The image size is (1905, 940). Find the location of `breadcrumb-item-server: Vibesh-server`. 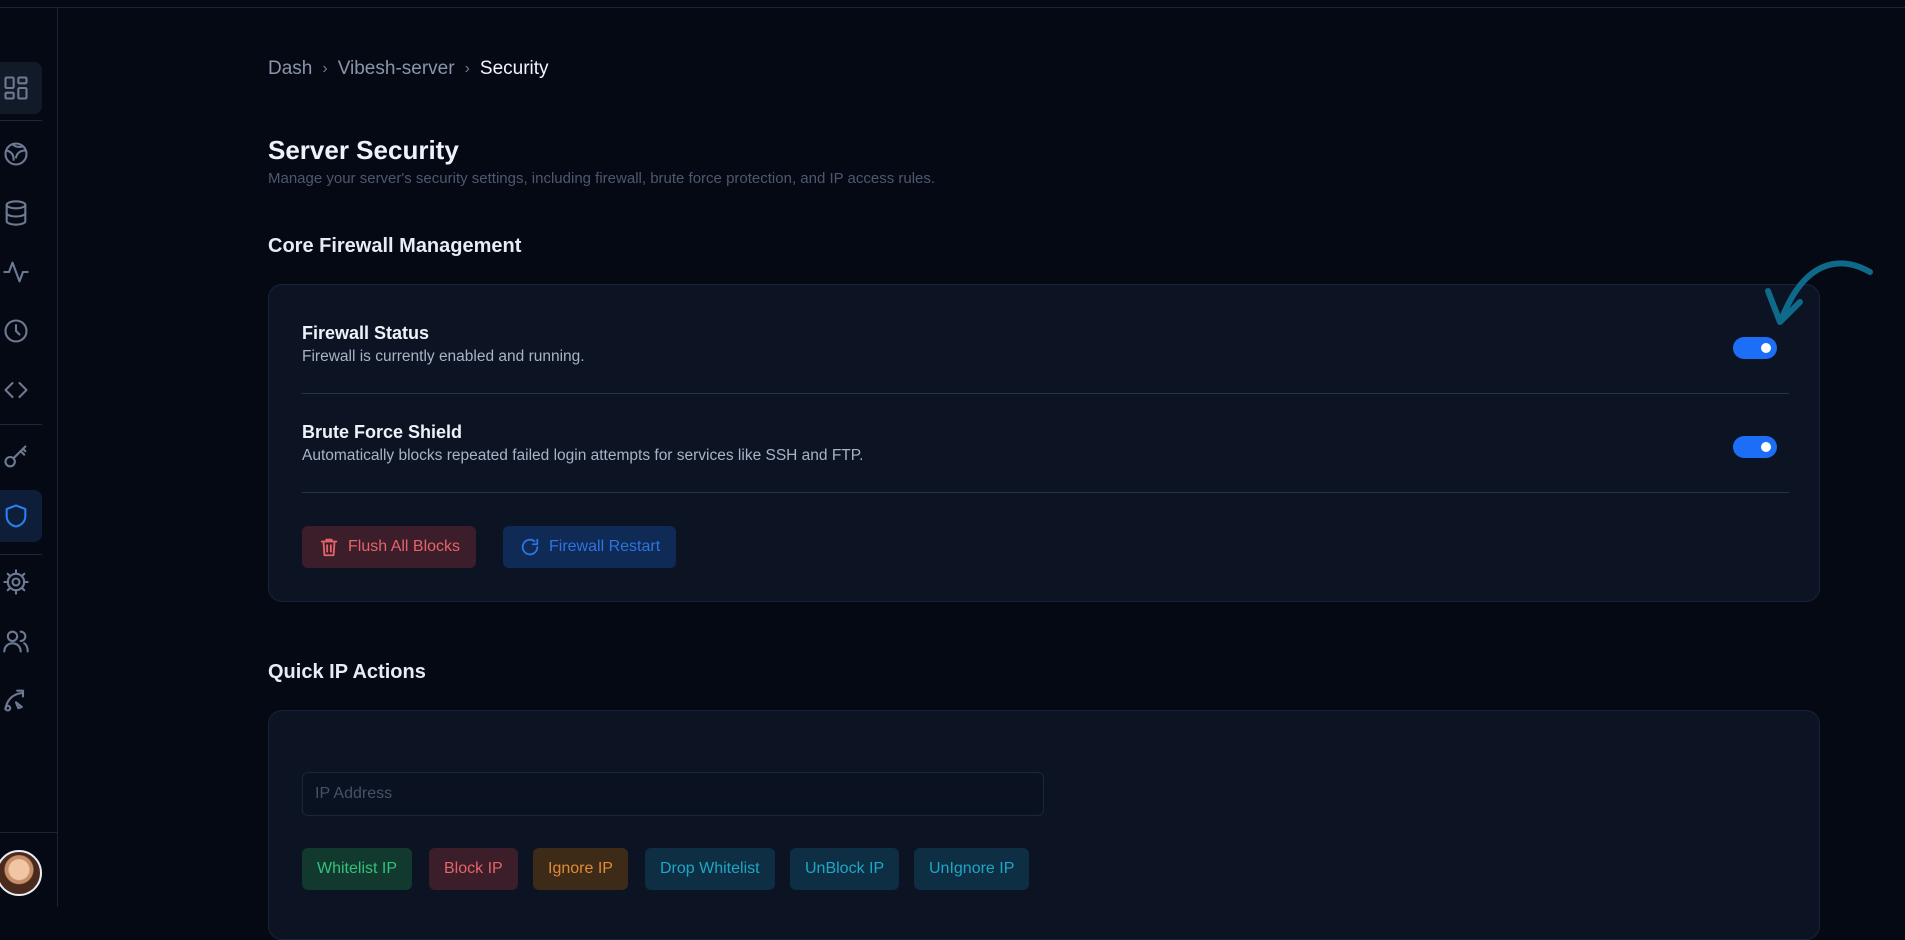

breadcrumb-item-server: Vibesh-server is located at coordinates (396, 69).